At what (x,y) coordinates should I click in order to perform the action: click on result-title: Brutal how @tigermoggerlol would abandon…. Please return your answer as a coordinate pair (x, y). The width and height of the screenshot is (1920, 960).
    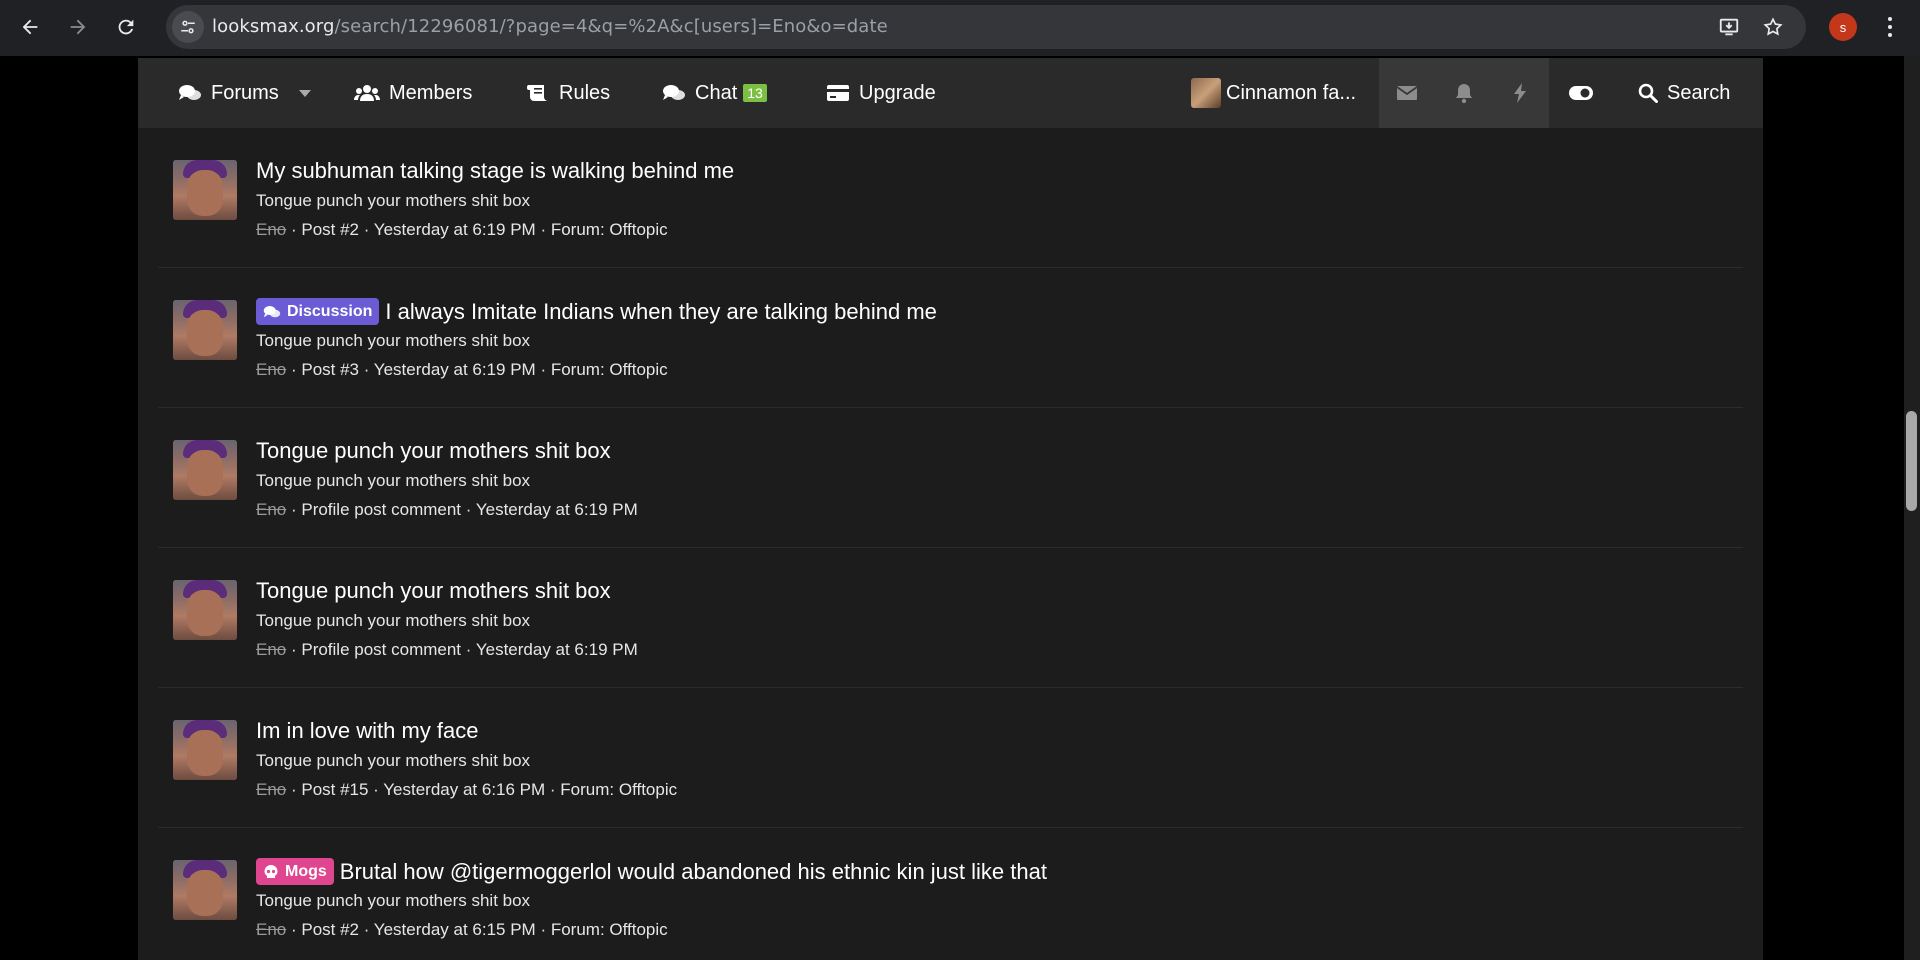
    Looking at the image, I should click on (693, 871).